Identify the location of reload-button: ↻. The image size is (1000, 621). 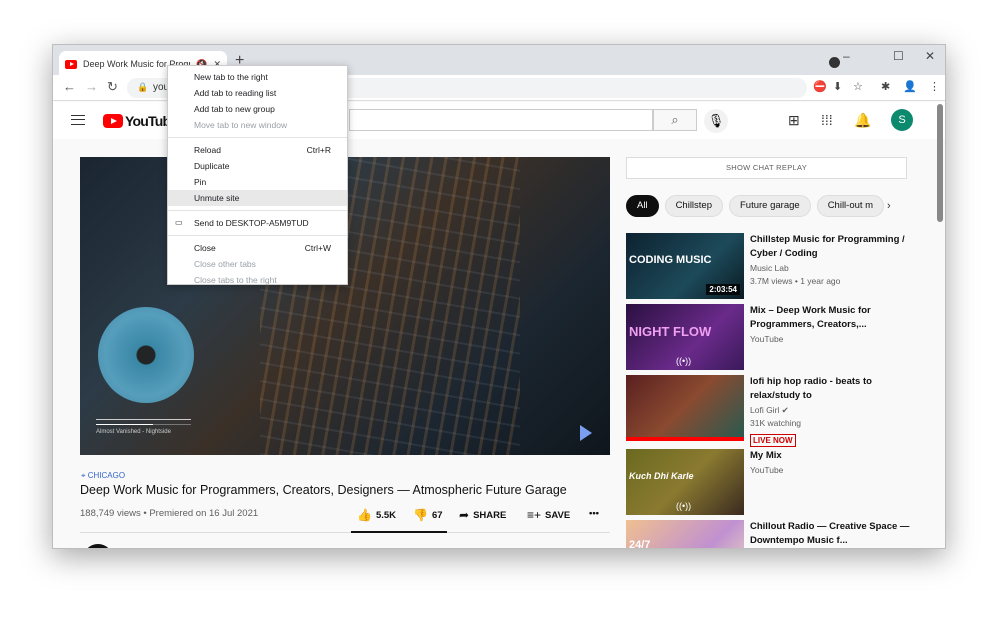
(112, 87).